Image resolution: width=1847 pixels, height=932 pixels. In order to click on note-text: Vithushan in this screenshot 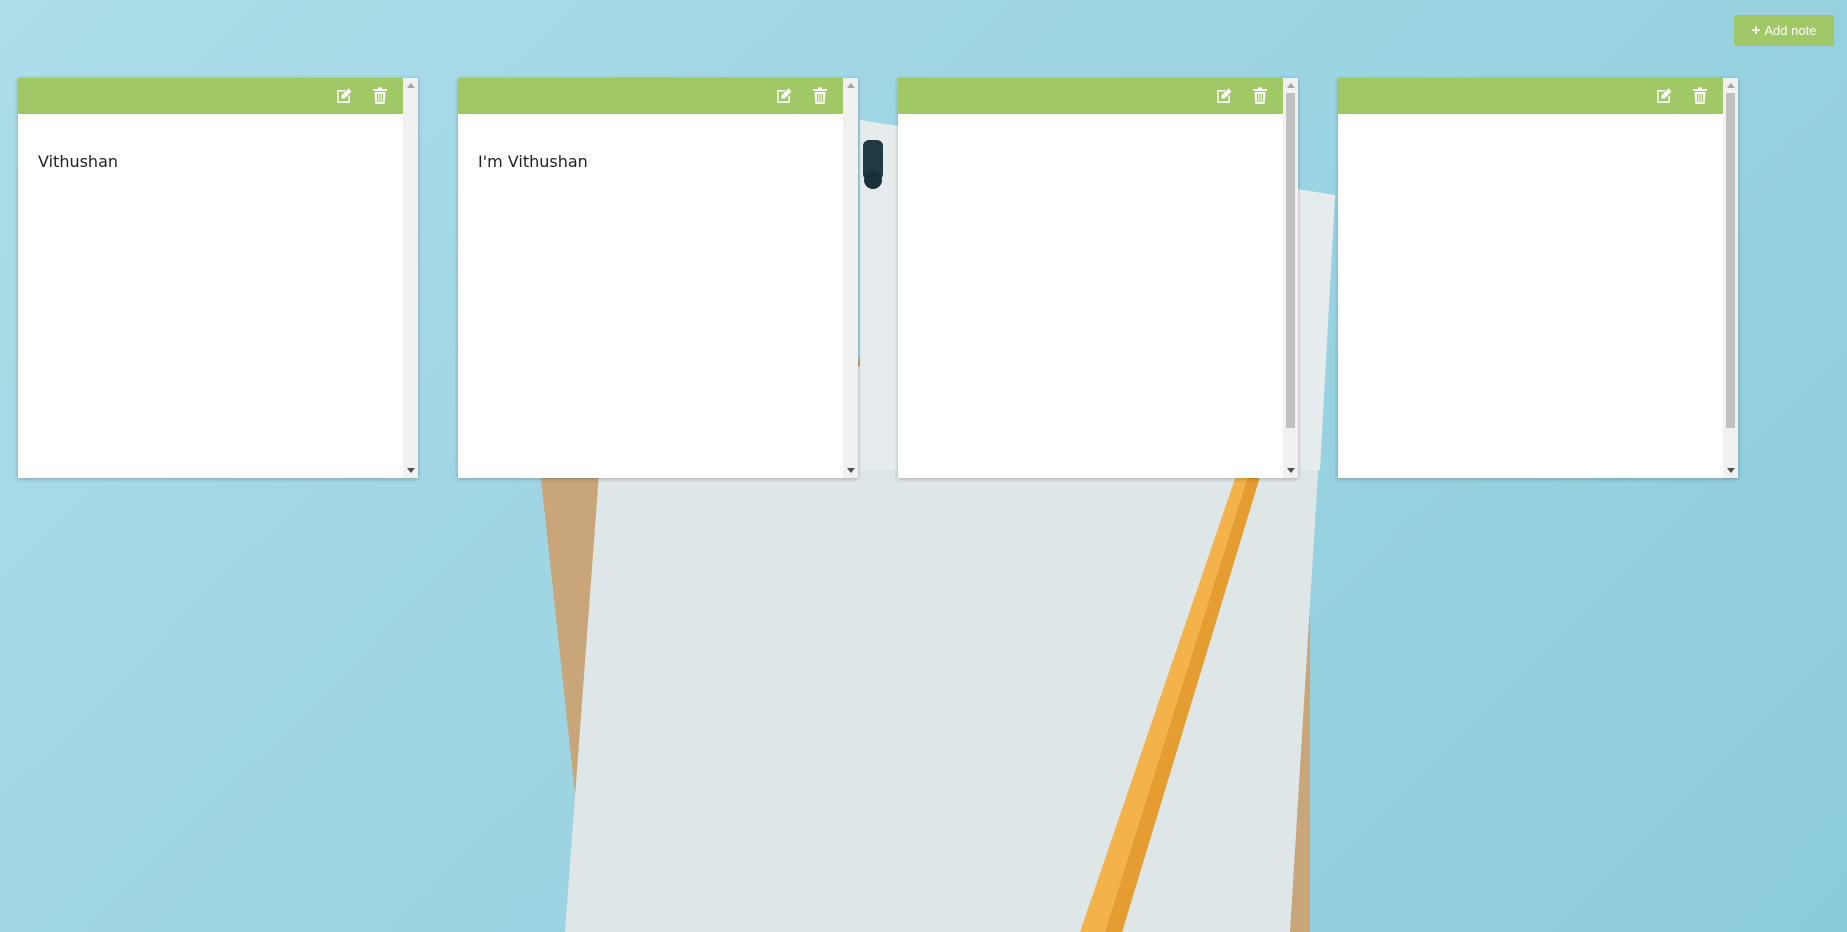, I will do `click(78, 161)`.